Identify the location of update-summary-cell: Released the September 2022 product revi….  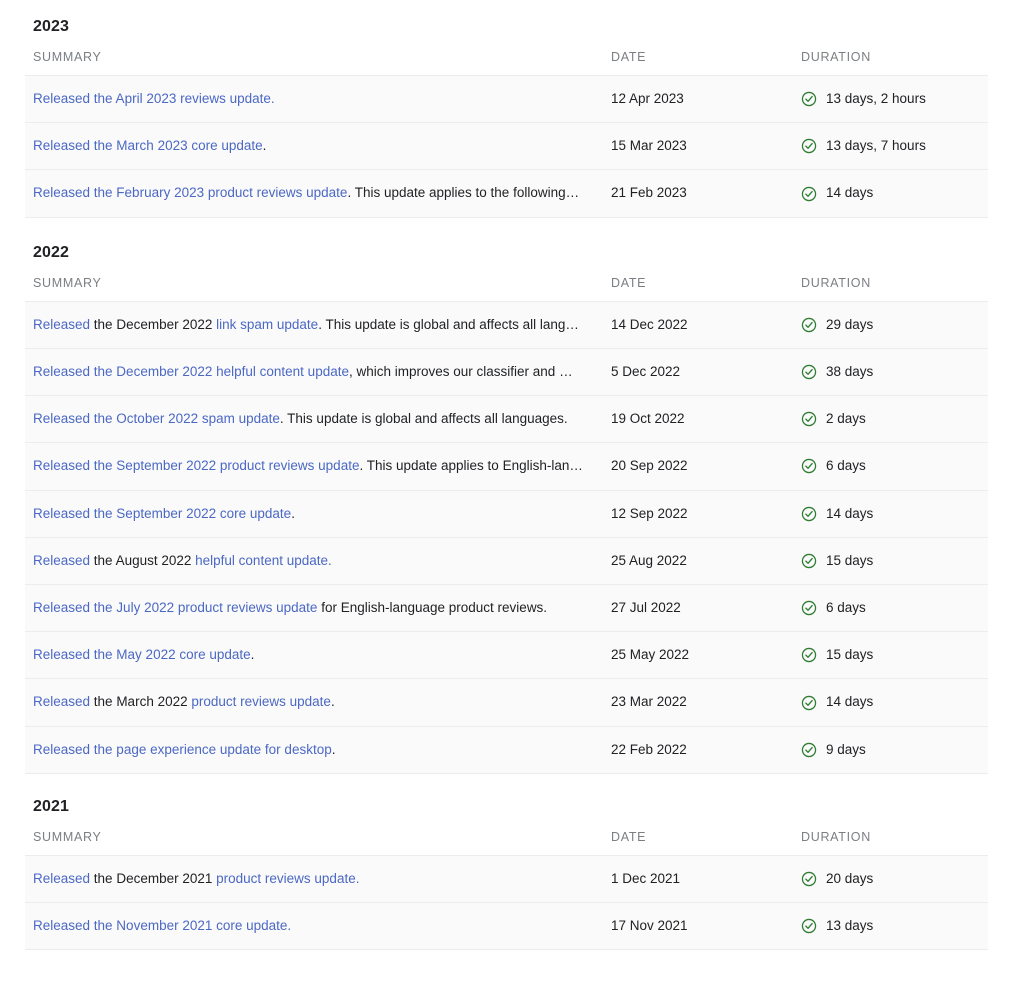
(314, 466).